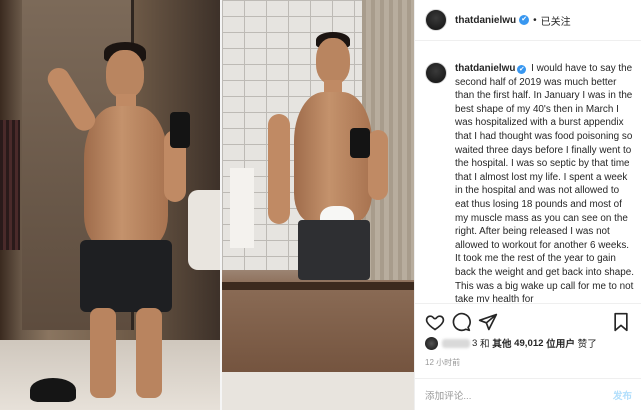 The image size is (641, 410). Describe the element at coordinates (334, 250) in the screenshot. I see `pants` at that location.